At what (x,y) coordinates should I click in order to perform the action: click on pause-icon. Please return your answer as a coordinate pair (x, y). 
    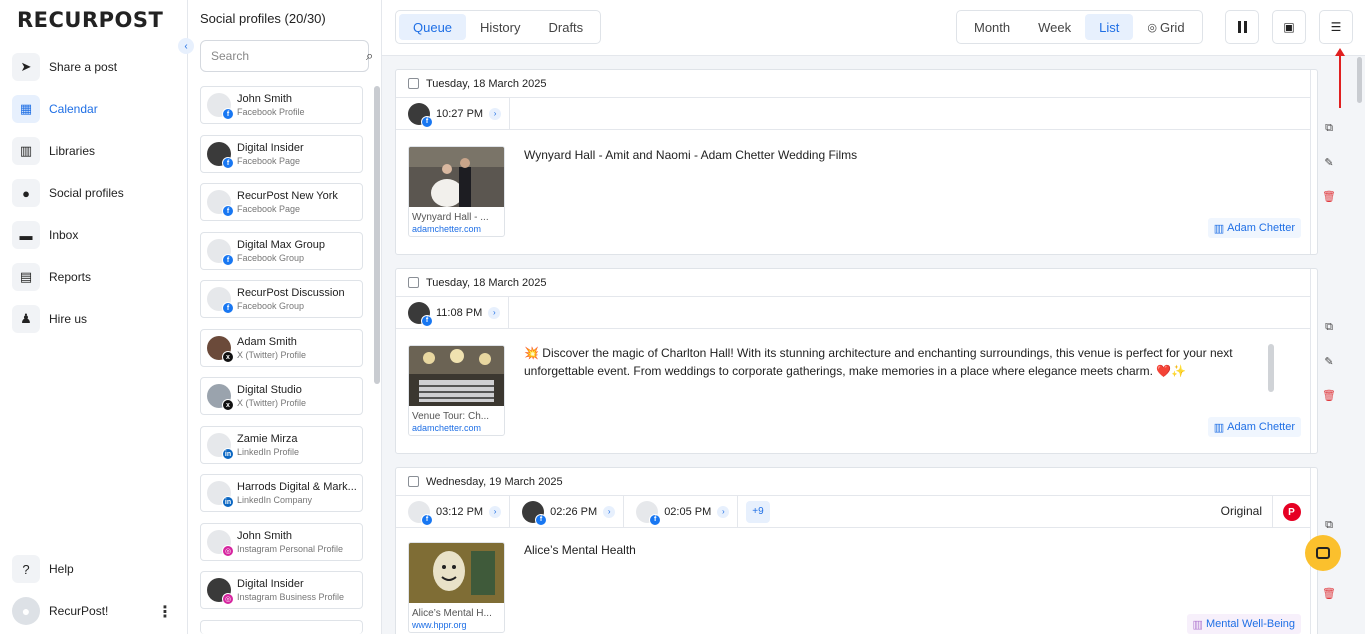
    Looking at the image, I should click on (1242, 27).